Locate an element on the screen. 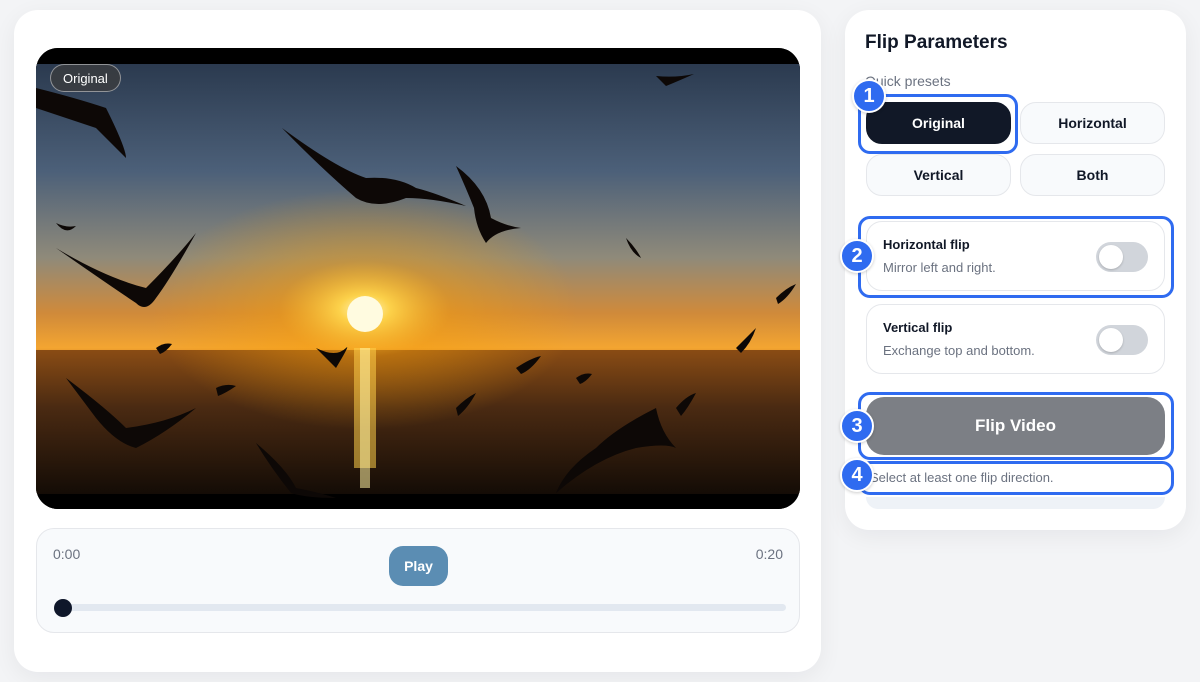 Image resolution: width=1200 pixels, height=682 pixels. callout-number-3: 3 is located at coordinates (857, 426).